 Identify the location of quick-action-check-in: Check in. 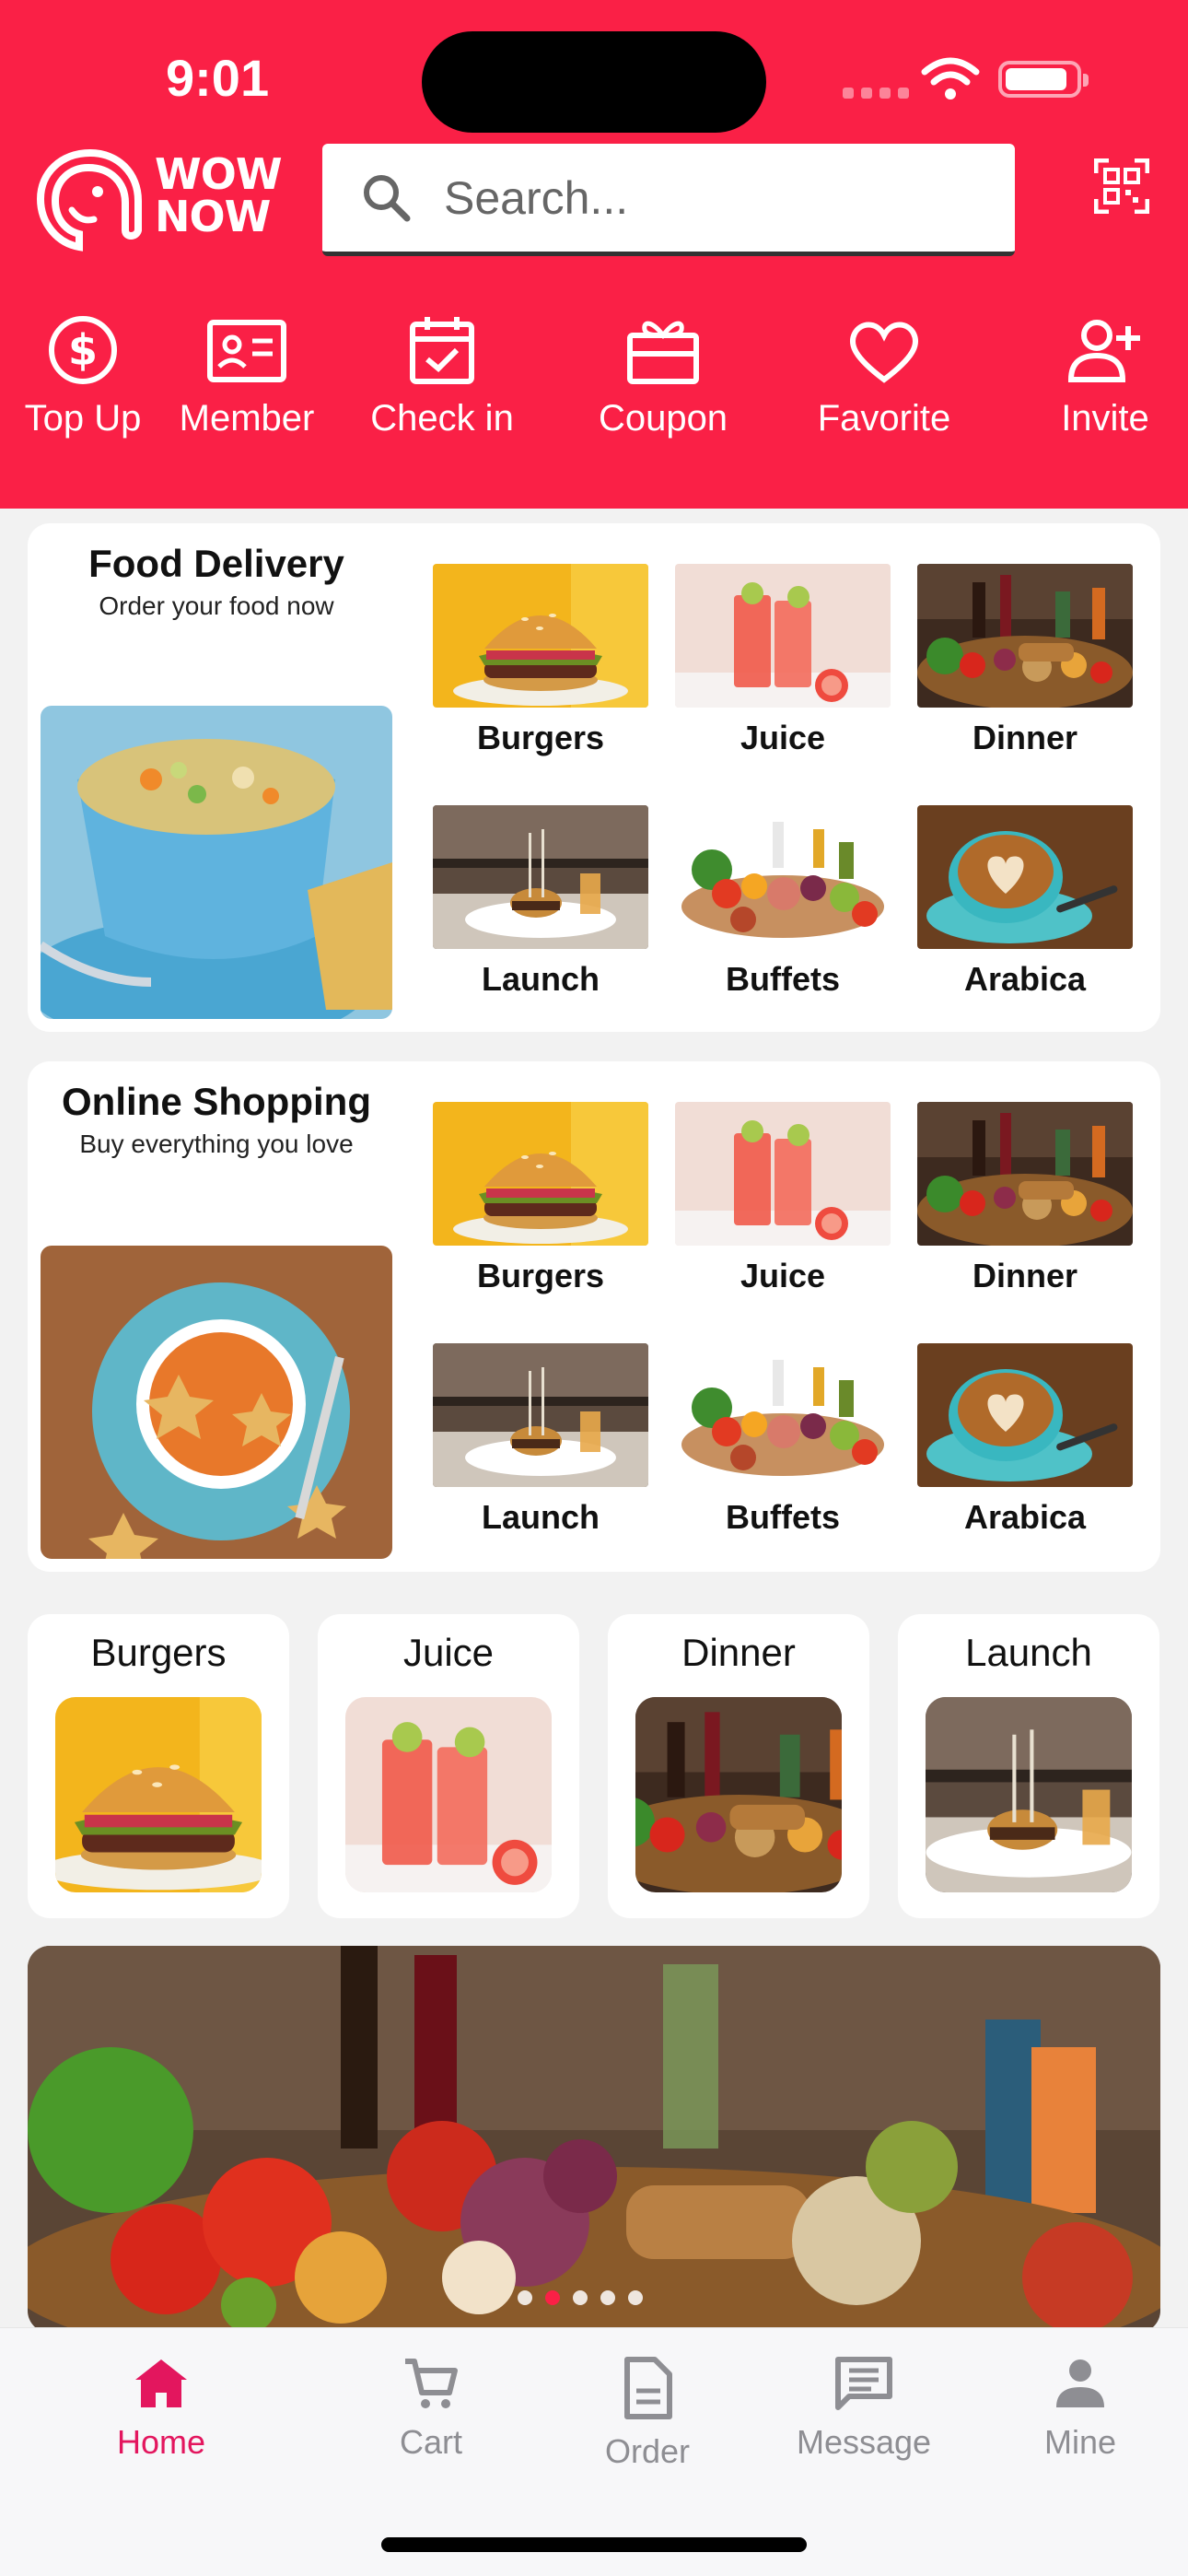
(442, 376).